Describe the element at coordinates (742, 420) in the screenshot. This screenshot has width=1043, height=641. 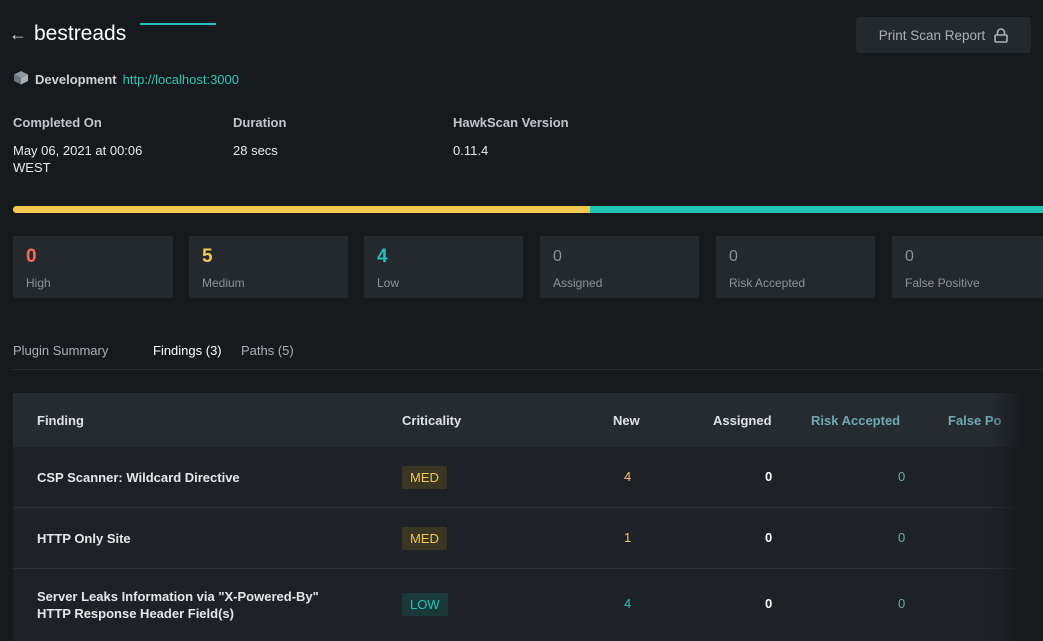
I see `column-assigned: Assigned` at that location.